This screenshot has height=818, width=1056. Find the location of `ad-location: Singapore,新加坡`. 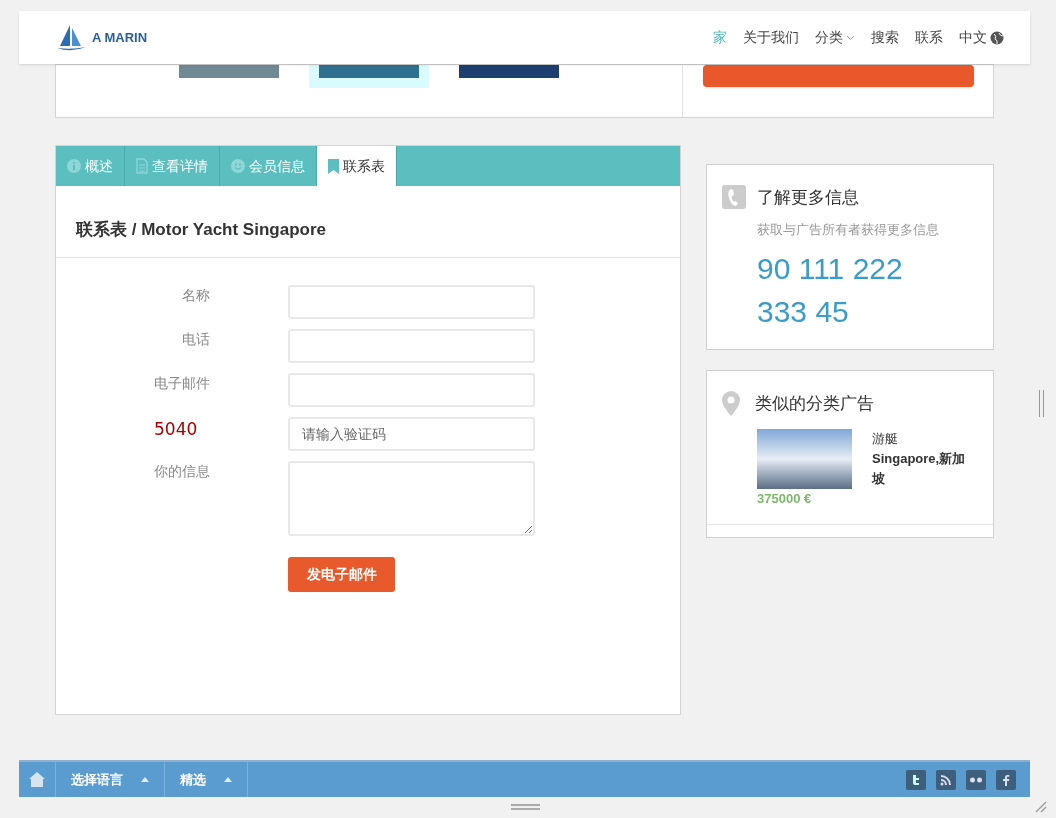

ad-location: Singapore,新加坡 is located at coordinates (919, 468).